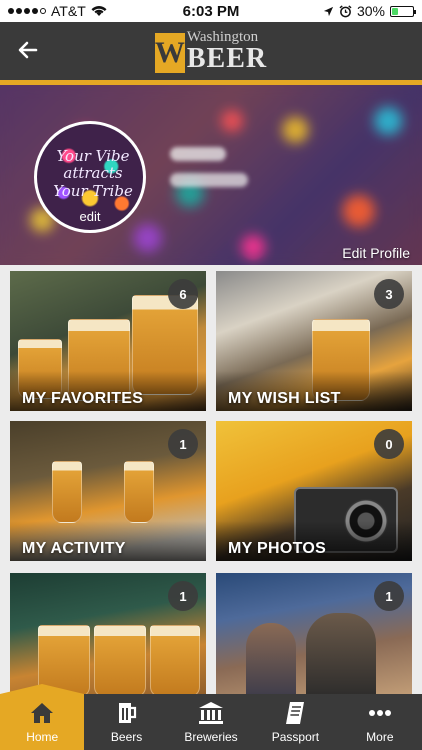  I want to click on passport-book-icon, so click(295, 713).